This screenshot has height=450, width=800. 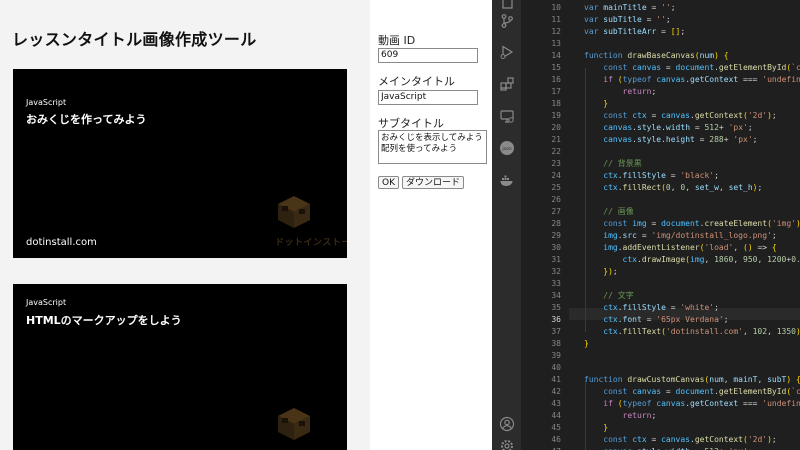 I want to click on line-number: 19, so click(x=556, y=115).